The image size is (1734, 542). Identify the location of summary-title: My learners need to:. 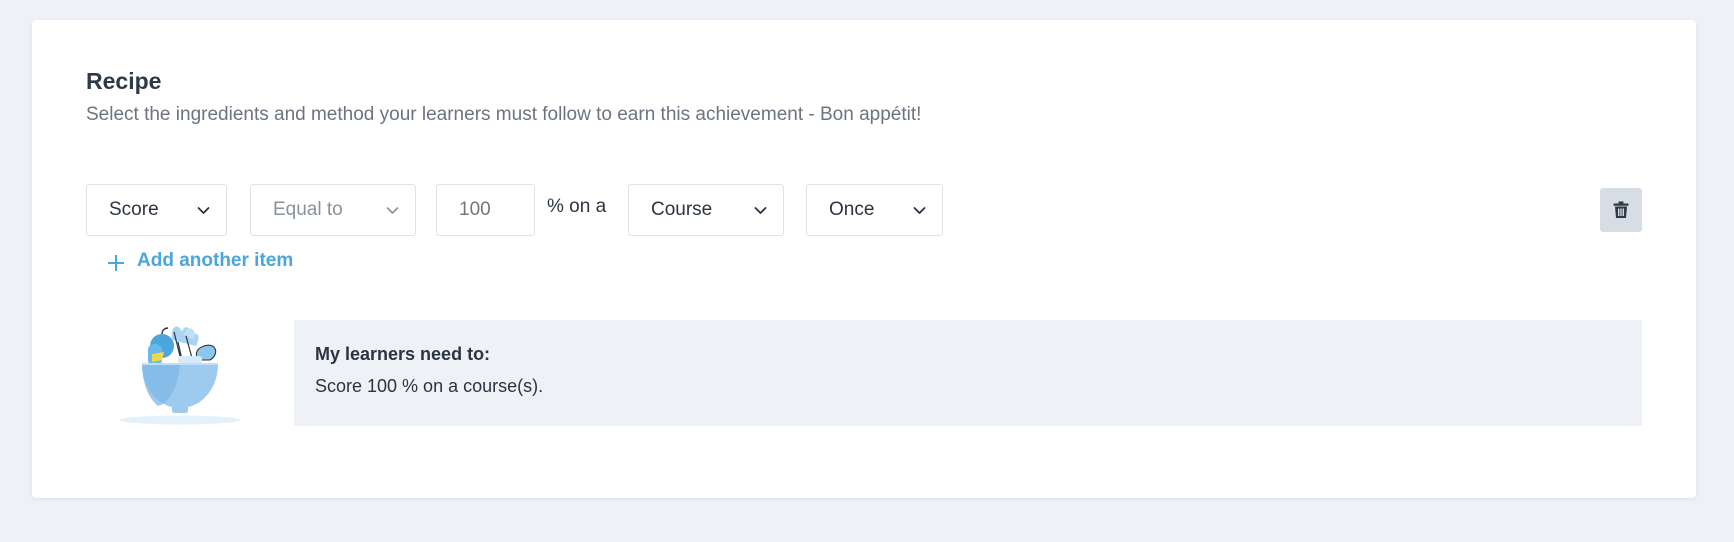
(403, 354).